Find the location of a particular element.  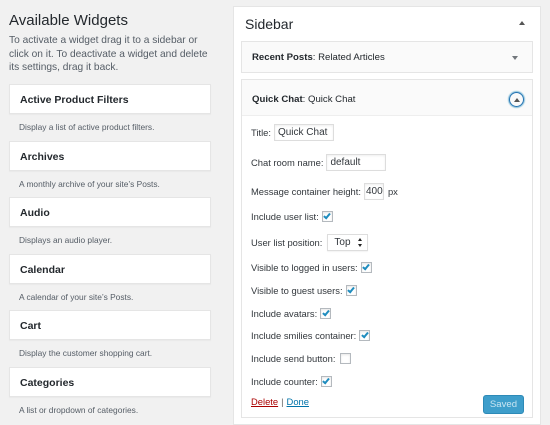

smilies-checkbox is located at coordinates (365, 335).